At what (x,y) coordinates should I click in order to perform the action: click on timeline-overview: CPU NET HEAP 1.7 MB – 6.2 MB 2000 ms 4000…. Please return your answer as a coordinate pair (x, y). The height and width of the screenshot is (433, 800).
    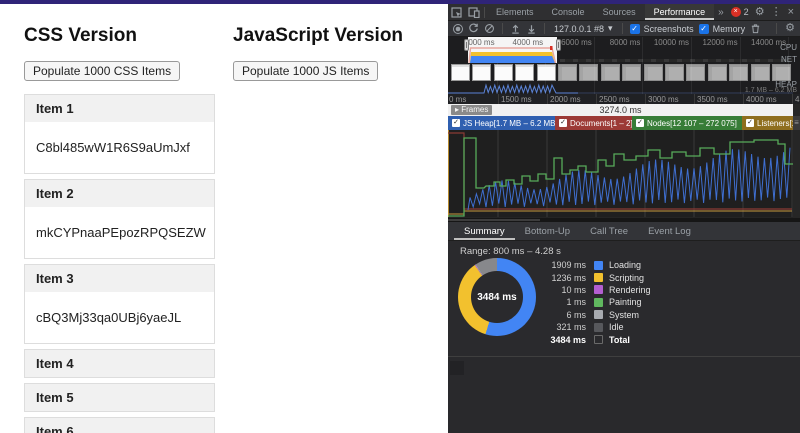
    Looking at the image, I should click on (624, 65).